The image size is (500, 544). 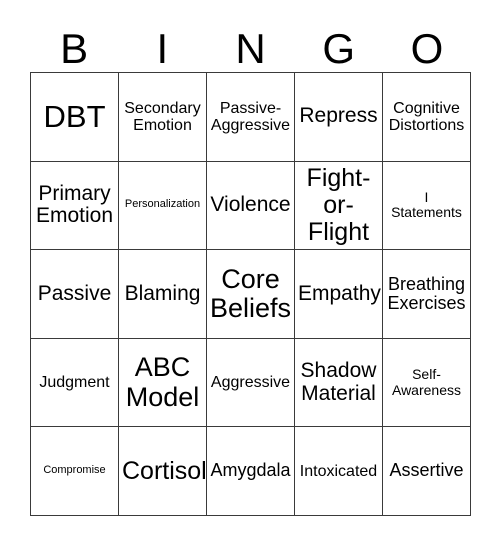 I want to click on bingo-cell: Breathing Exercises, so click(x=427, y=294).